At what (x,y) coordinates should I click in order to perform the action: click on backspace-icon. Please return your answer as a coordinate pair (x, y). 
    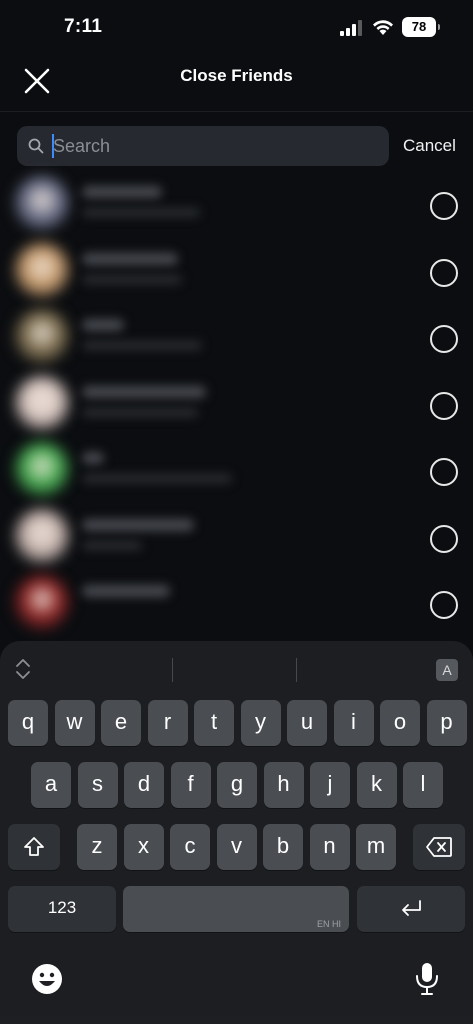
    Looking at the image, I should click on (439, 847).